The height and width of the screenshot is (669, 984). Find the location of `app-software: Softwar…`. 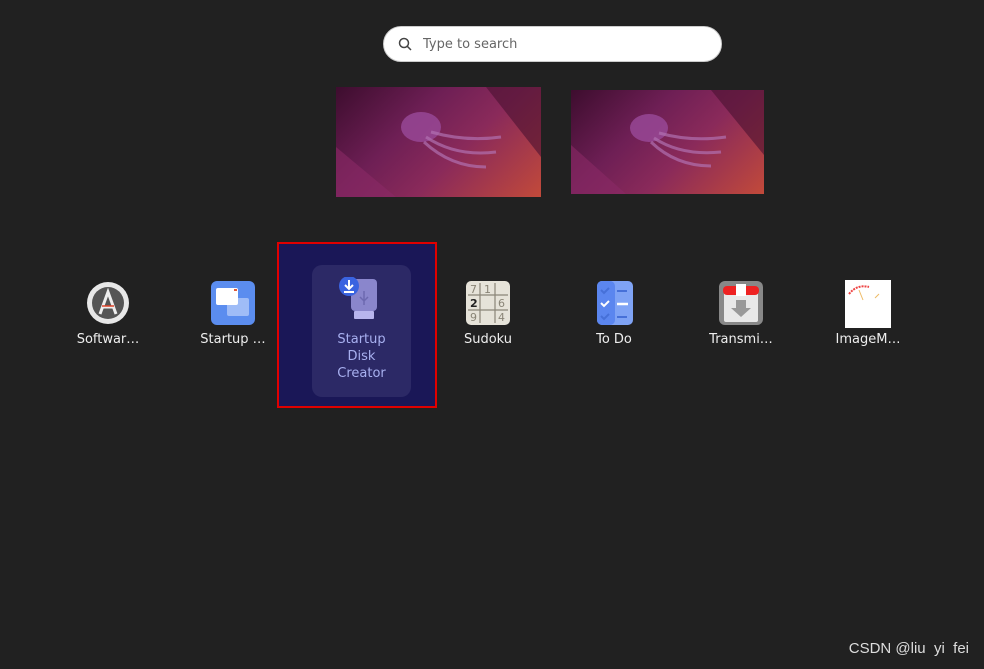

app-software: Softwar… is located at coordinates (108, 307).